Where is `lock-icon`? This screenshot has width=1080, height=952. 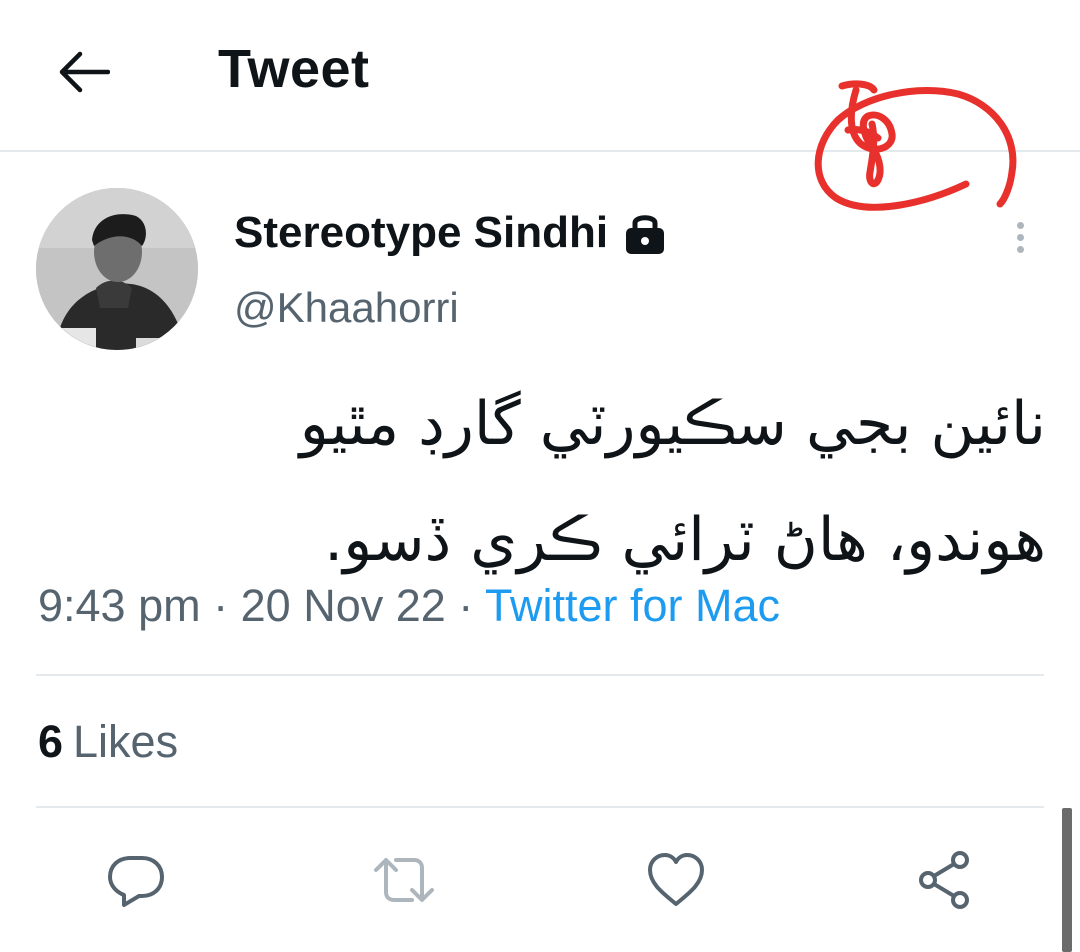
lock-icon is located at coordinates (645, 233).